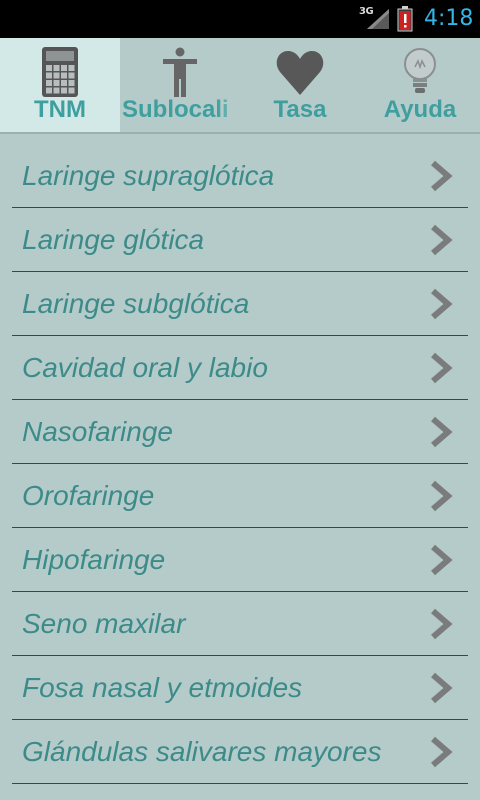  Describe the element at coordinates (180, 72) in the screenshot. I see `person-icon` at that location.